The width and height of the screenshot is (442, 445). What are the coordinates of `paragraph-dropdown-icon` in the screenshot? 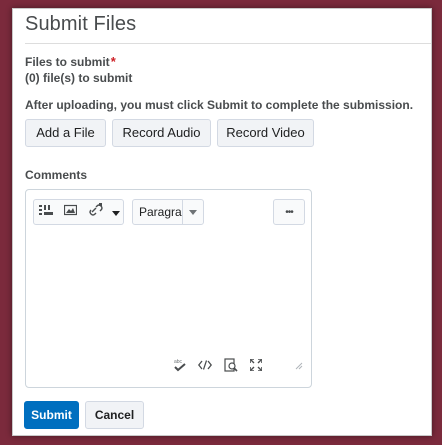 It's located at (189, 212).